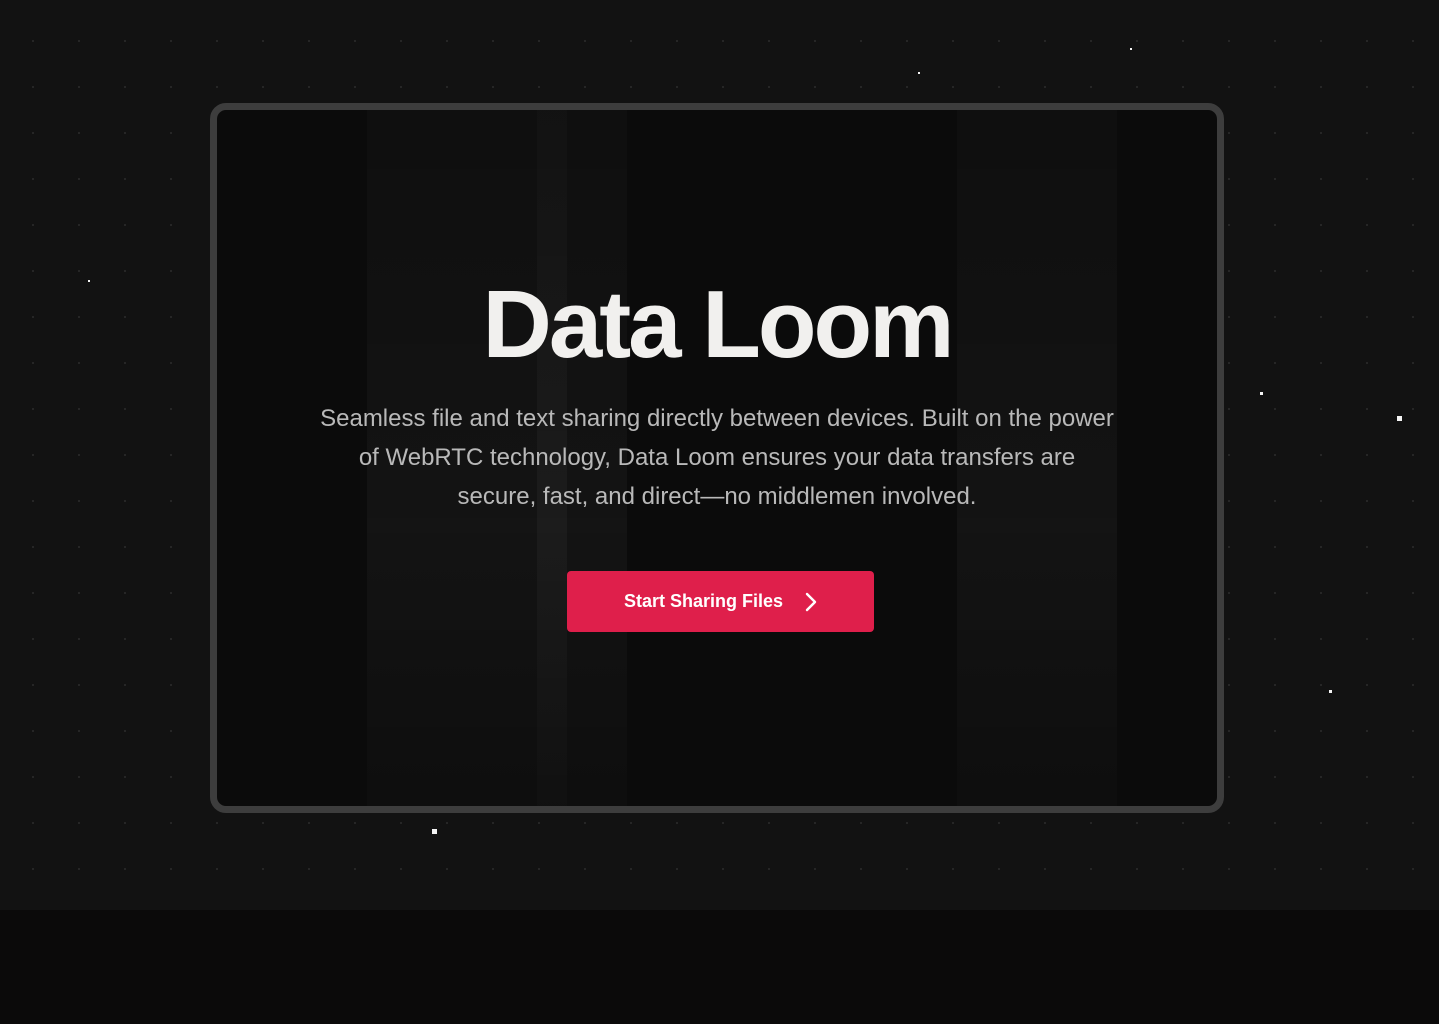 This screenshot has height=1024, width=1439. What do you see at coordinates (719, 967) in the screenshot?
I see `footer-band` at bounding box center [719, 967].